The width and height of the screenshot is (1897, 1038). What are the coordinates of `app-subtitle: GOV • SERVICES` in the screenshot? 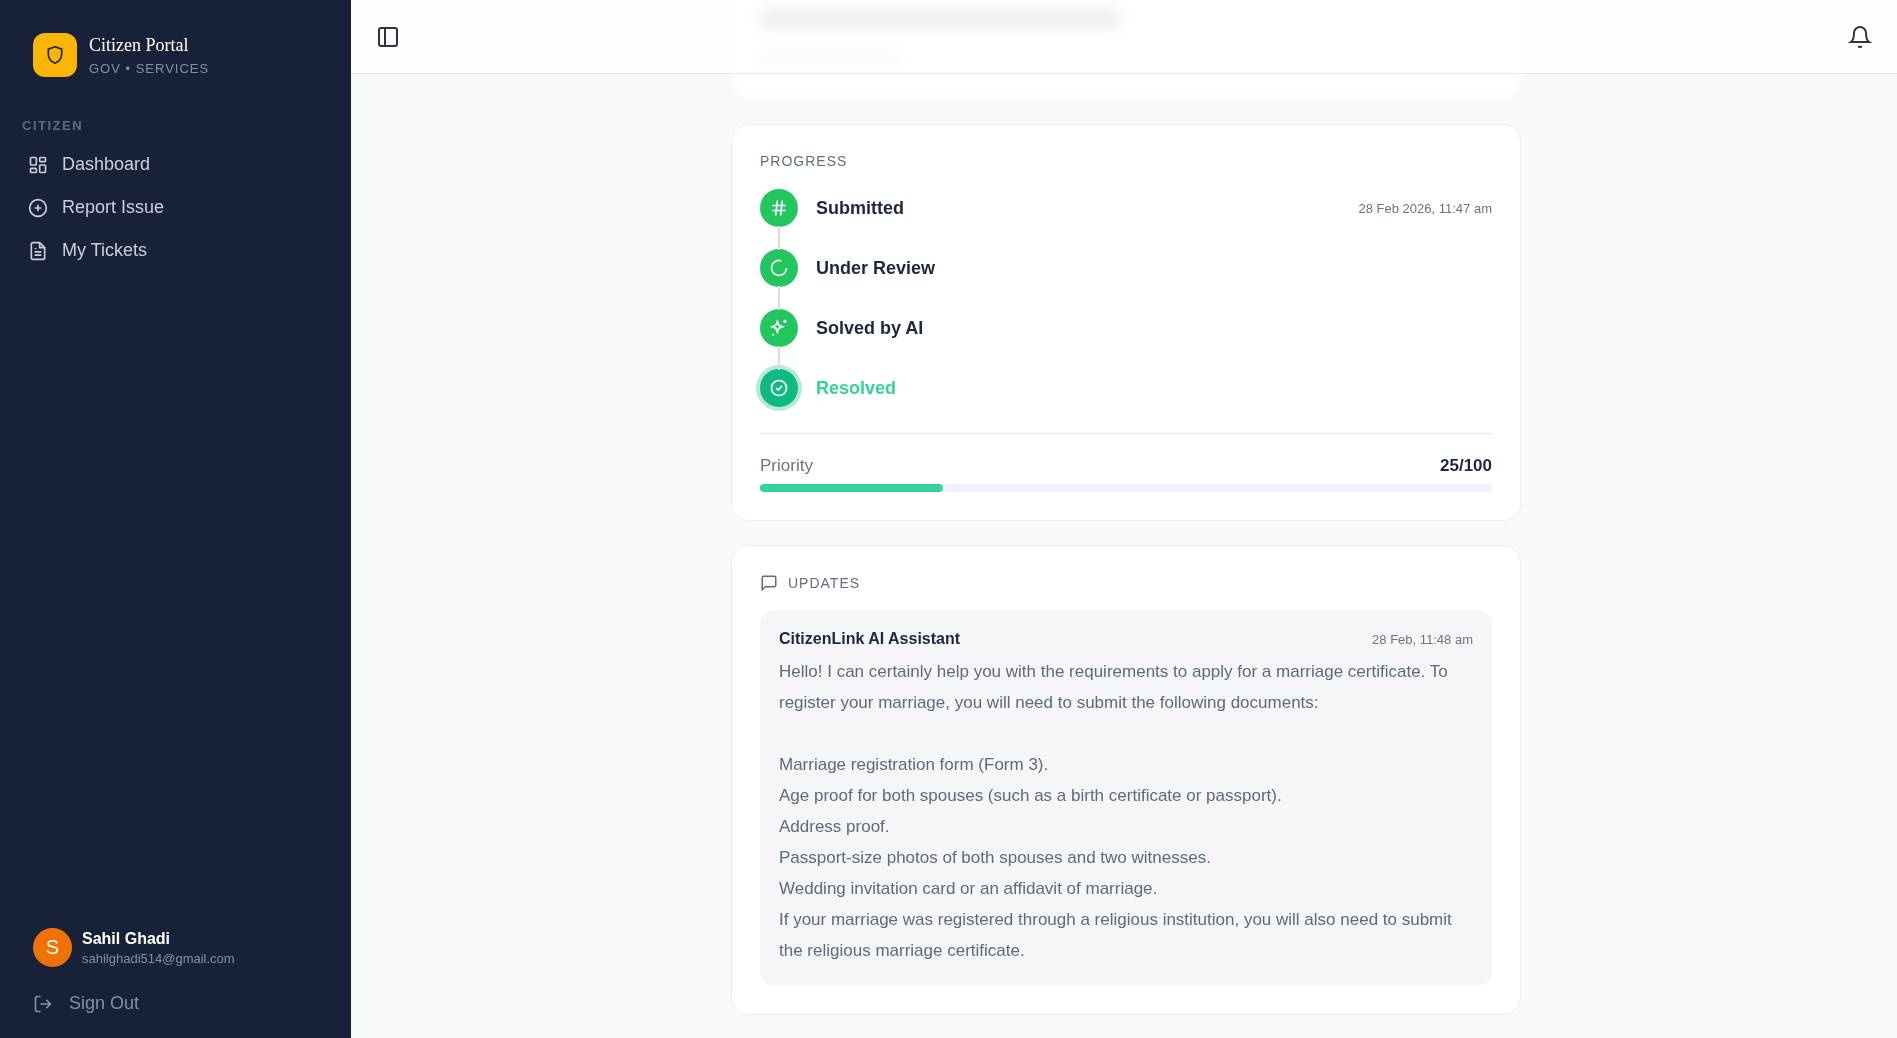 It's located at (149, 68).